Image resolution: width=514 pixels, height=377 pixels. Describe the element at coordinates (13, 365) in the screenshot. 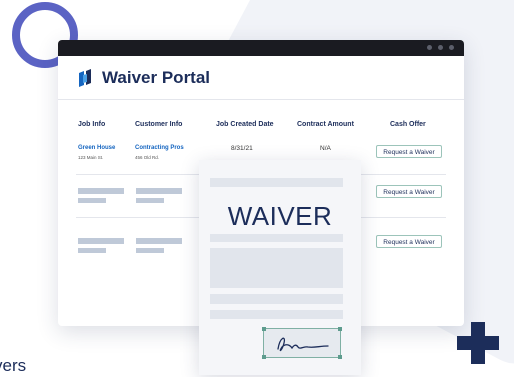

I see `footer-text: vers` at that location.